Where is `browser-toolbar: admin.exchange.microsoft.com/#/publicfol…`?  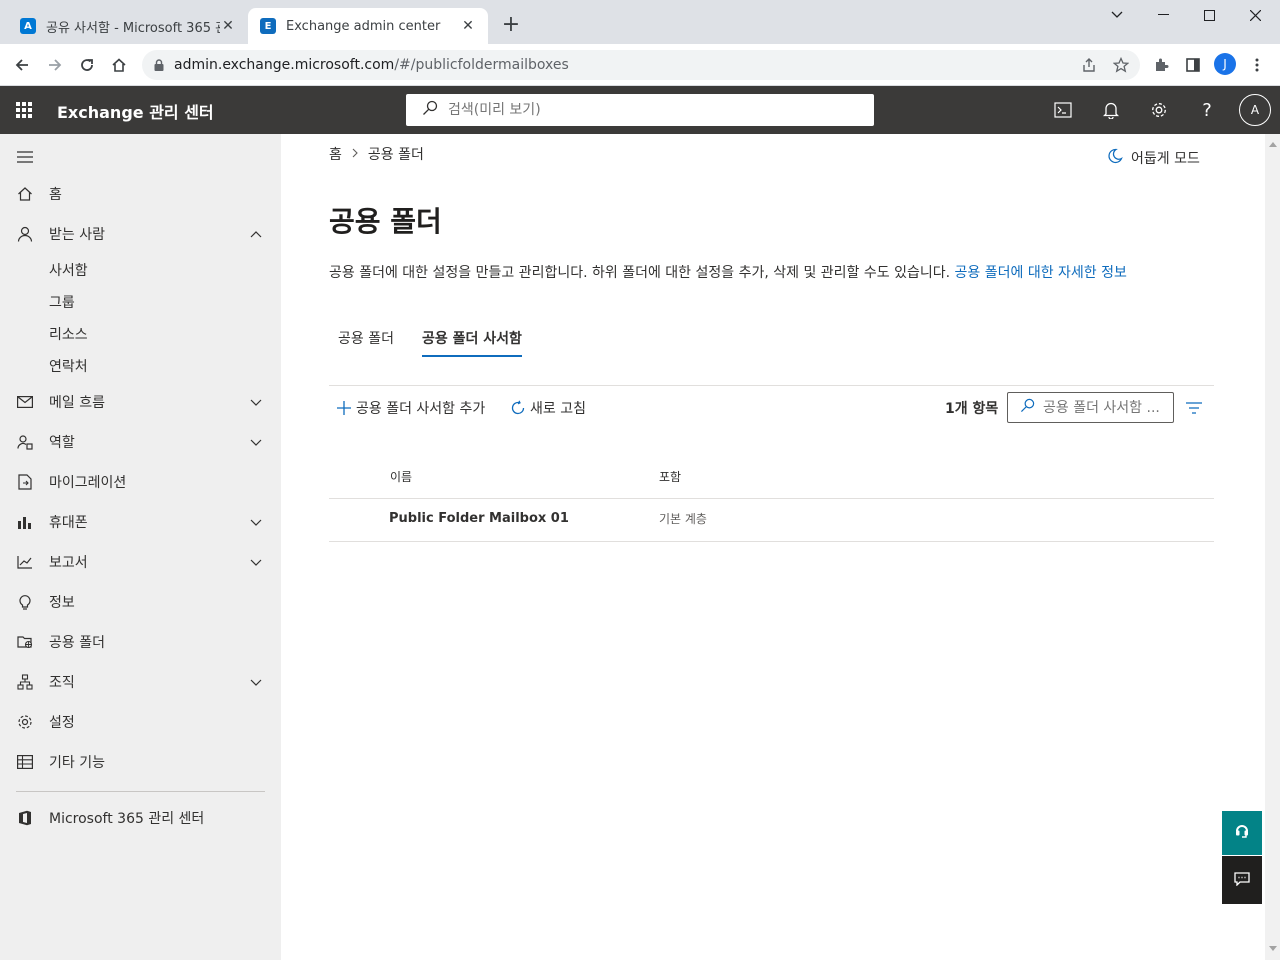 browser-toolbar: admin.exchange.microsoft.com/#/publicfol… is located at coordinates (640, 65).